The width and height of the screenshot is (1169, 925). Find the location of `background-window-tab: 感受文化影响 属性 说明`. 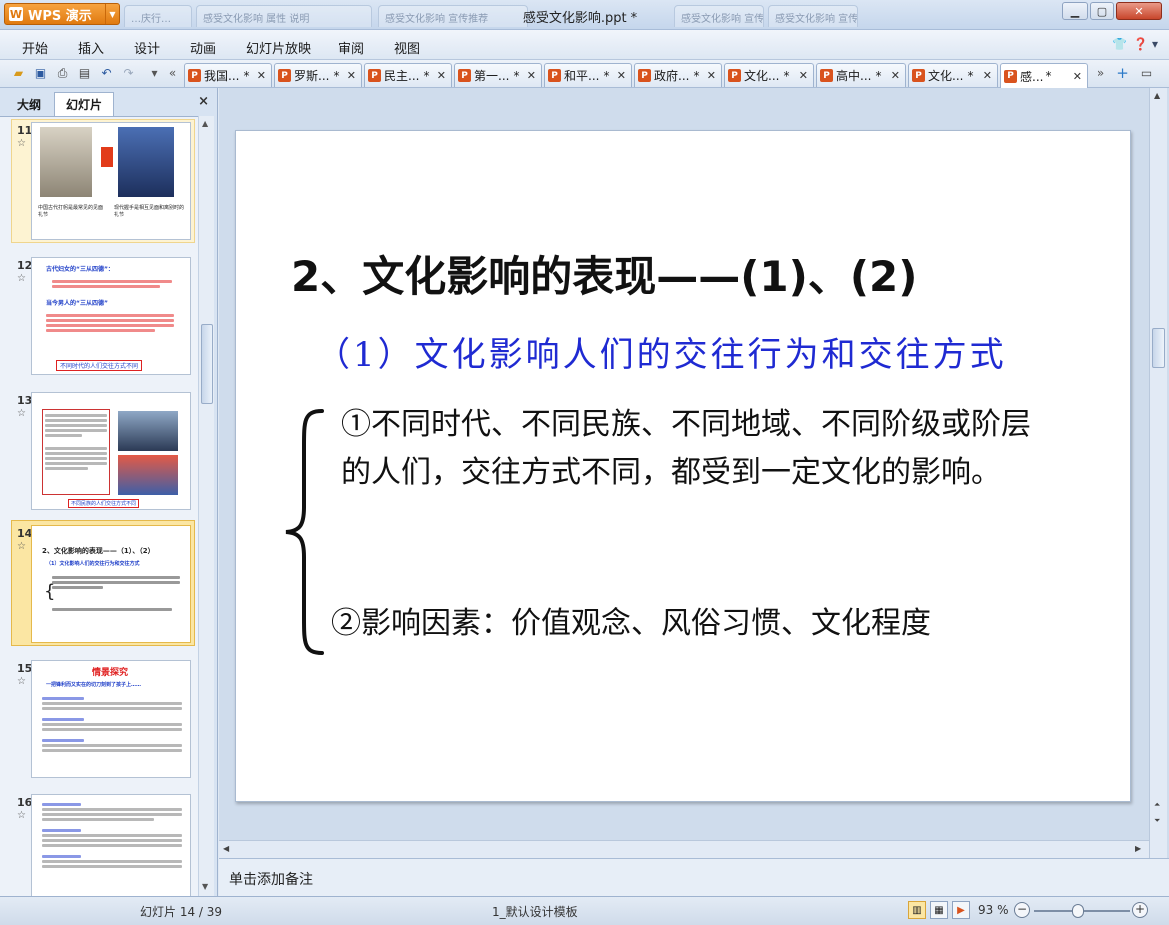

background-window-tab: 感受文化影响 属性 说明 is located at coordinates (284, 16).